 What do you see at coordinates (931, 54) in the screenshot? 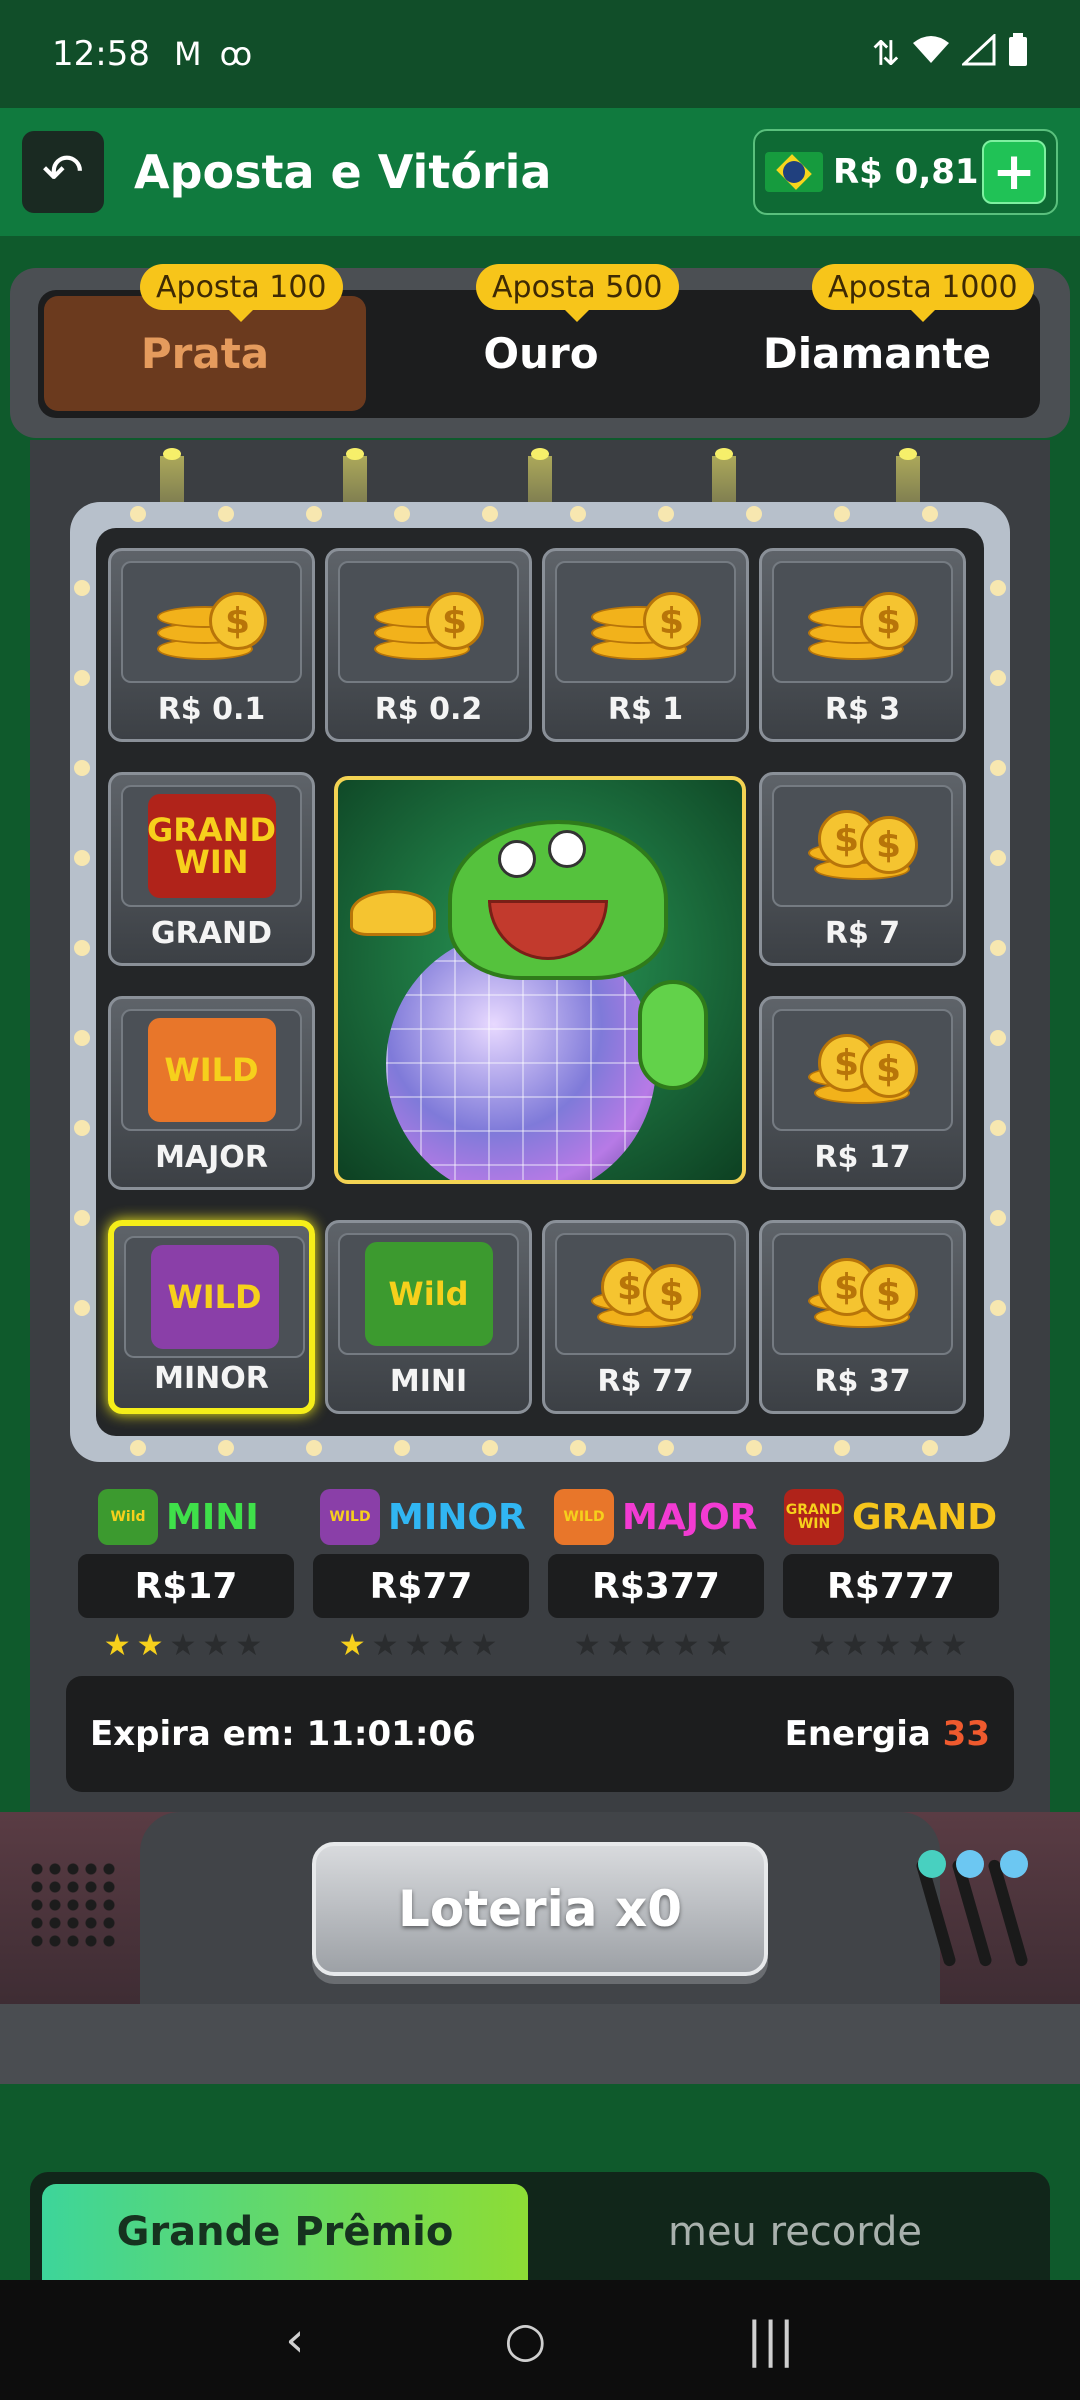
I see `wifi-icon` at bounding box center [931, 54].